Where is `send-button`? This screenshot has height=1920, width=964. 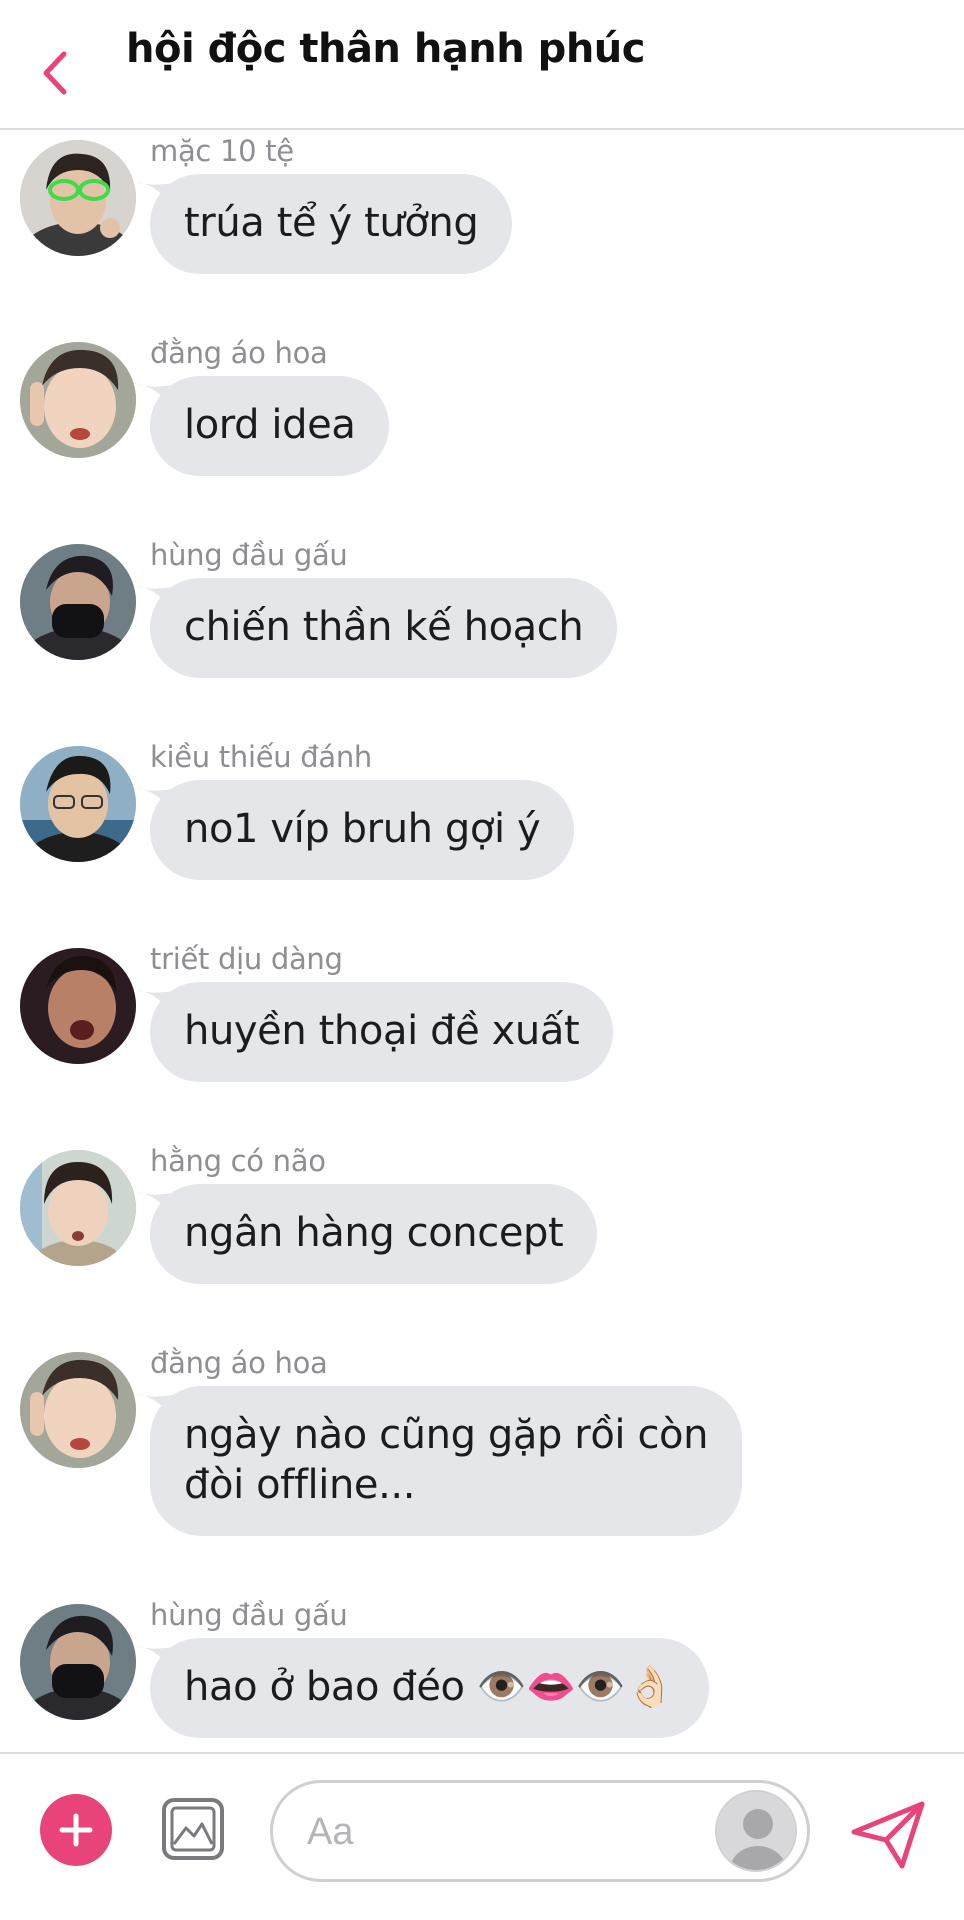 send-button is located at coordinates (888, 1834).